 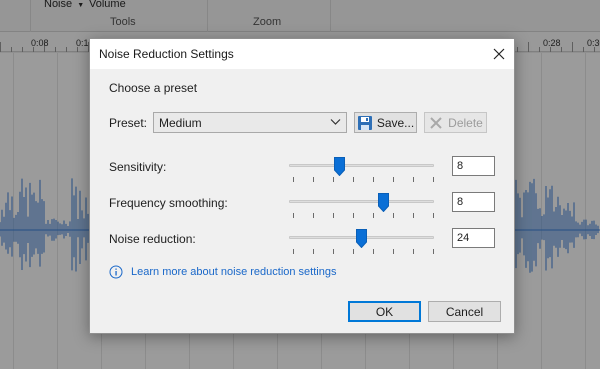 What do you see at coordinates (340, 166) in the screenshot?
I see `sensitivity-slider-thumb` at bounding box center [340, 166].